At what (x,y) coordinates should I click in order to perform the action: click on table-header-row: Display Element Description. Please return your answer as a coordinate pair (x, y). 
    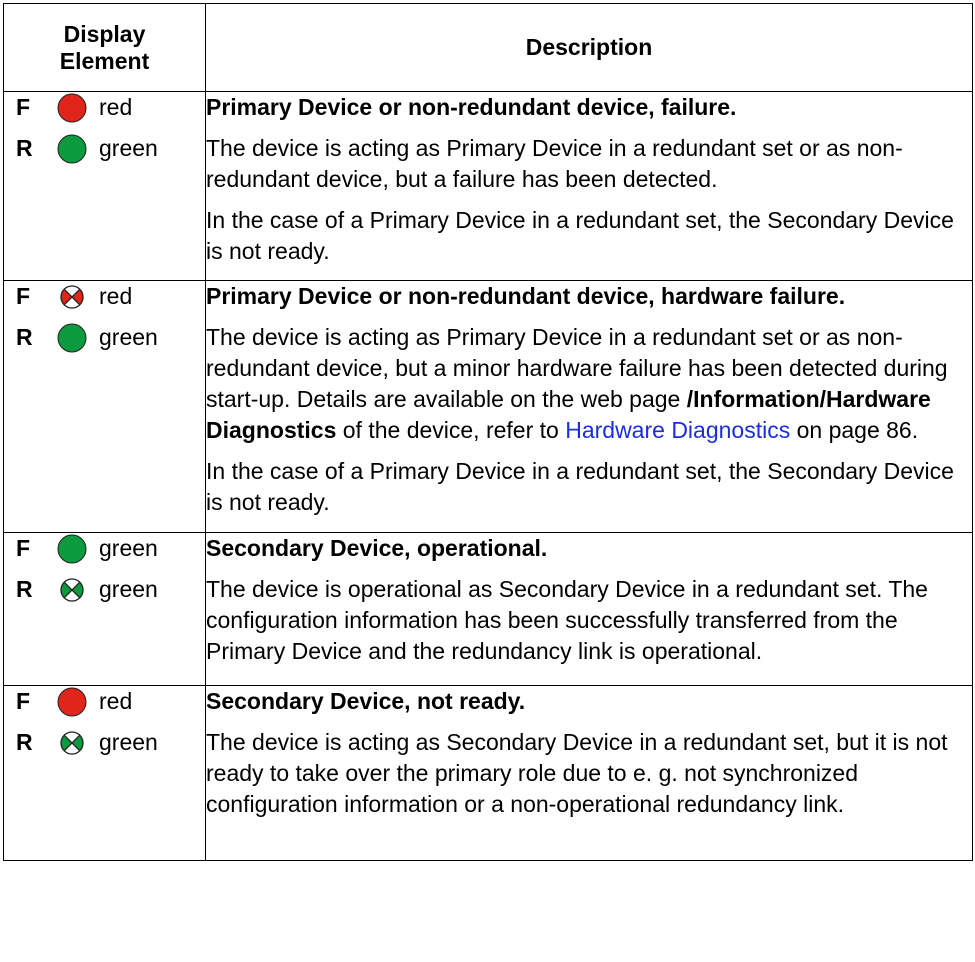
    Looking at the image, I should click on (488, 47).